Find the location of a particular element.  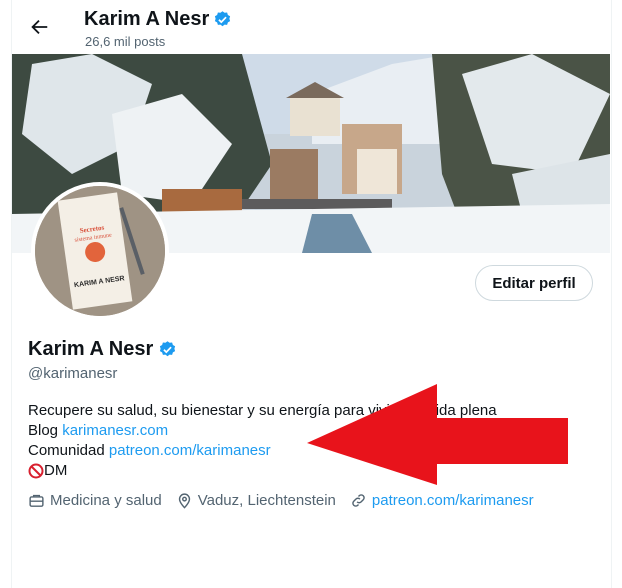

bio-community-line: Comunidad patreon.com/karimanesr is located at coordinates (262, 451).